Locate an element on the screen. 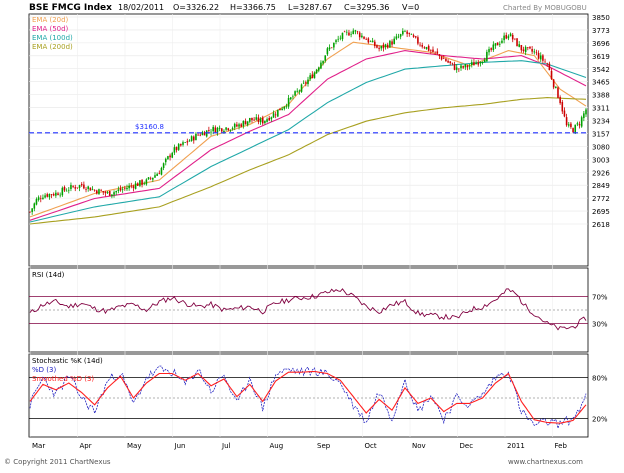  stochastic-tick-label: 80% is located at coordinates (600, 379).